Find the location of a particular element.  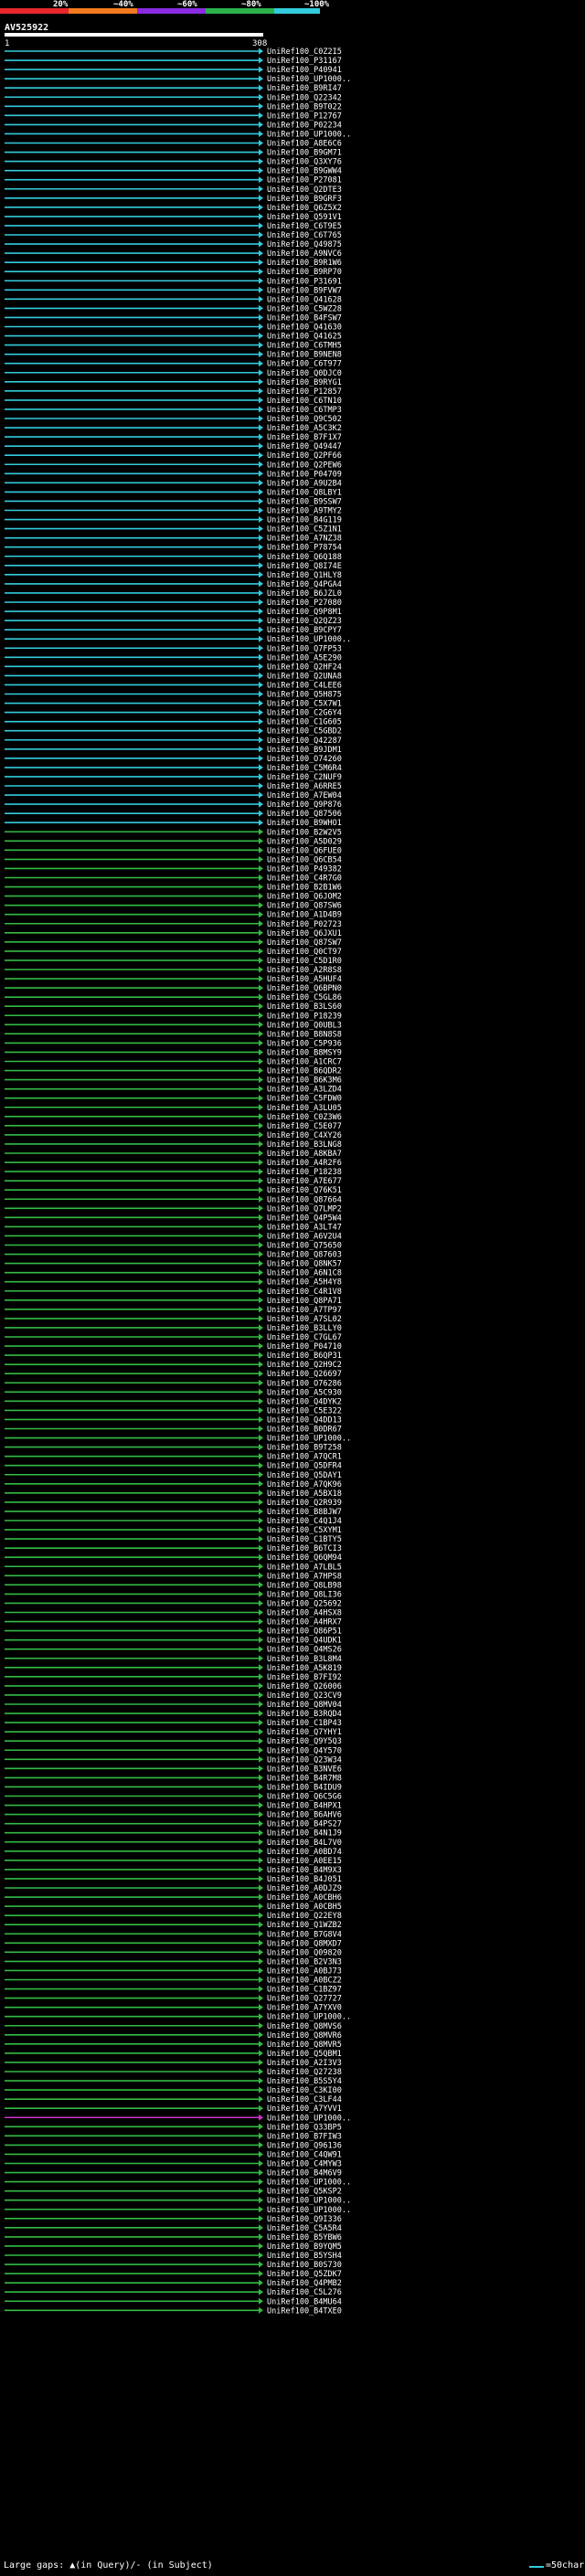

hit-label: UniRef100_Q6CB54 is located at coordinates (304, 859).